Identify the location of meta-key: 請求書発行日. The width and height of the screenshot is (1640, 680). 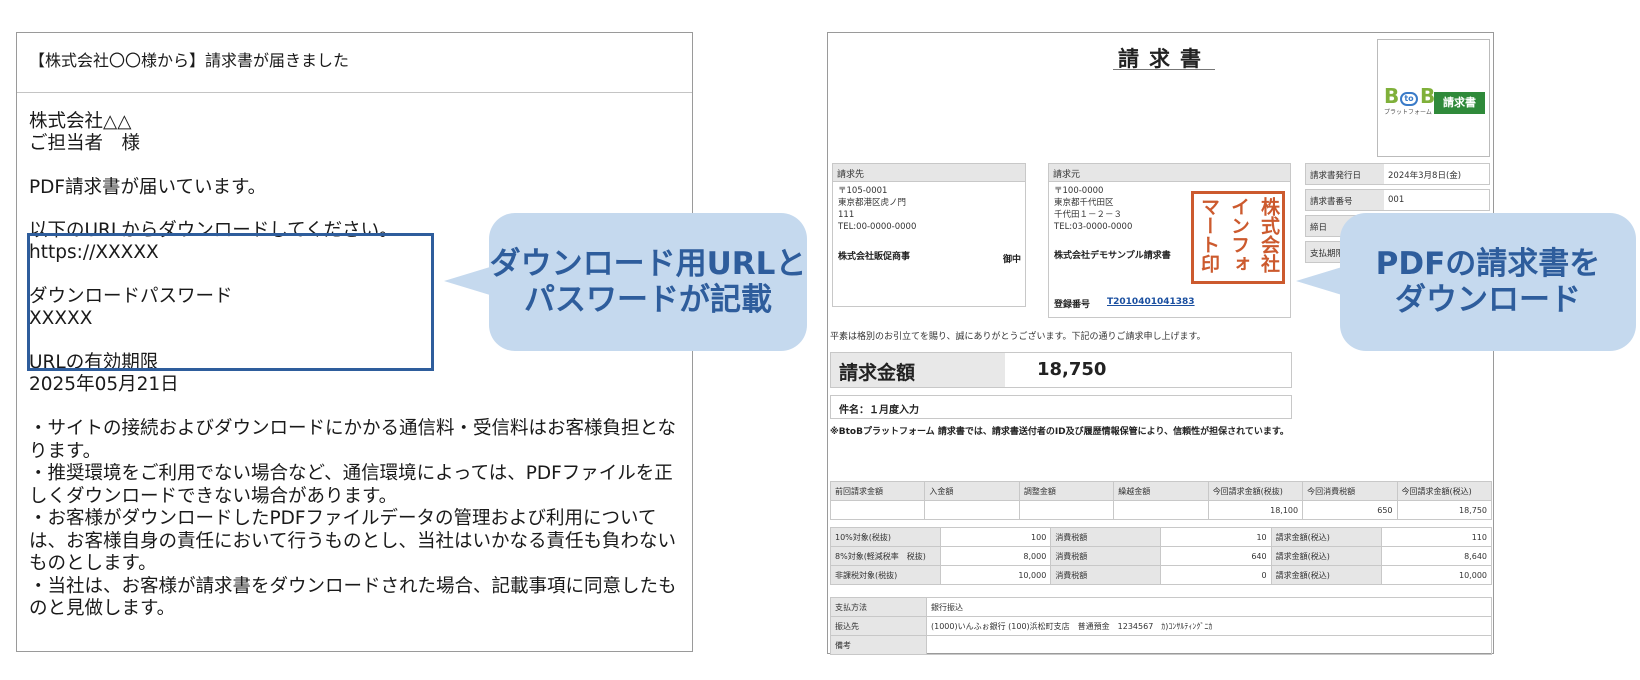
(1345, 174).